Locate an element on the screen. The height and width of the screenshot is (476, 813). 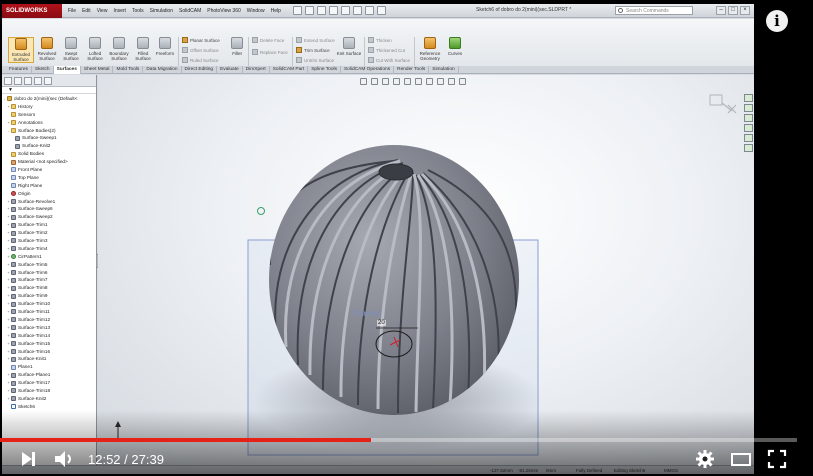
file-explorer-icon is located at coordinates (748, 118).